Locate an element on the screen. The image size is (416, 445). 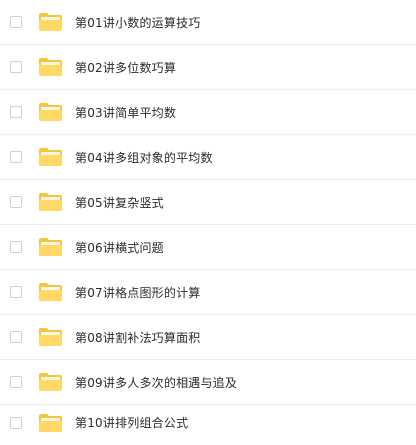
list-item: 第01讲小数的运算技巧 is located at coordinates (208, 22).